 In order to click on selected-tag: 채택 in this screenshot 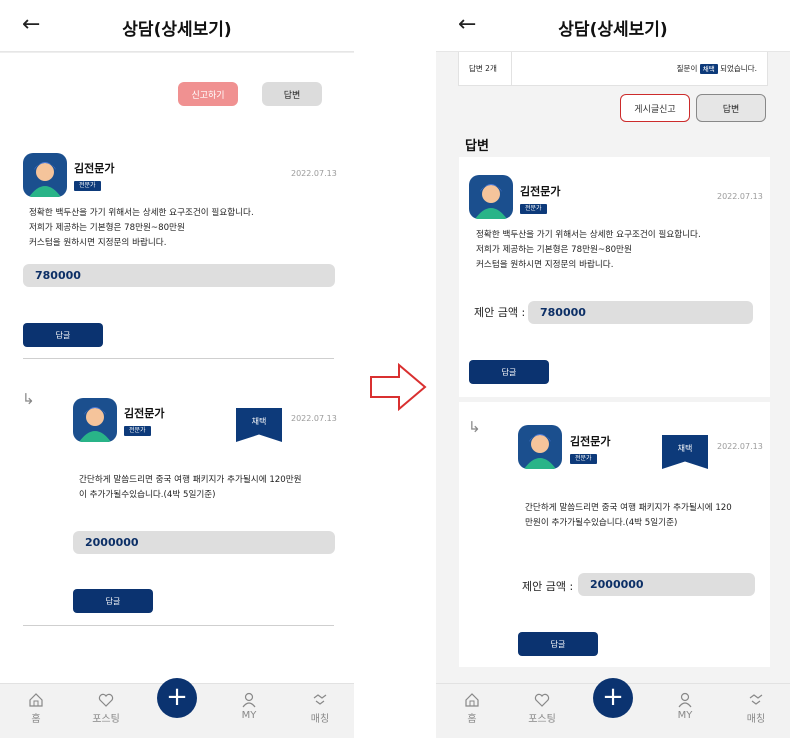, I will do `click(708, 69)`.